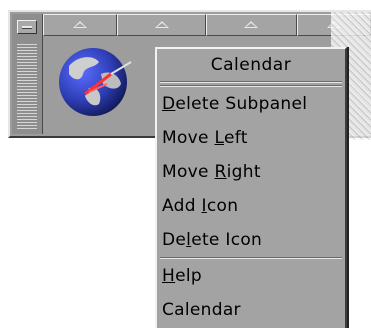 This screenshot has width=371, height=328. I want to click on menu-item-text: Calendar, so click(201, 310).